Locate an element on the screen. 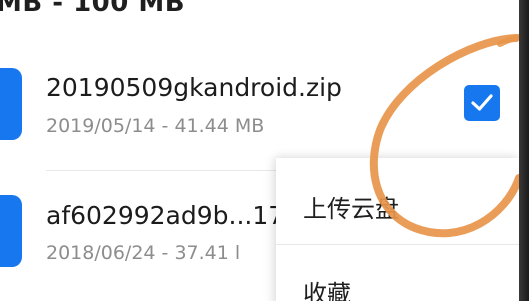 The width and height of the screenshot is (529, 301). device-edge is located at coordinates (524, 150).